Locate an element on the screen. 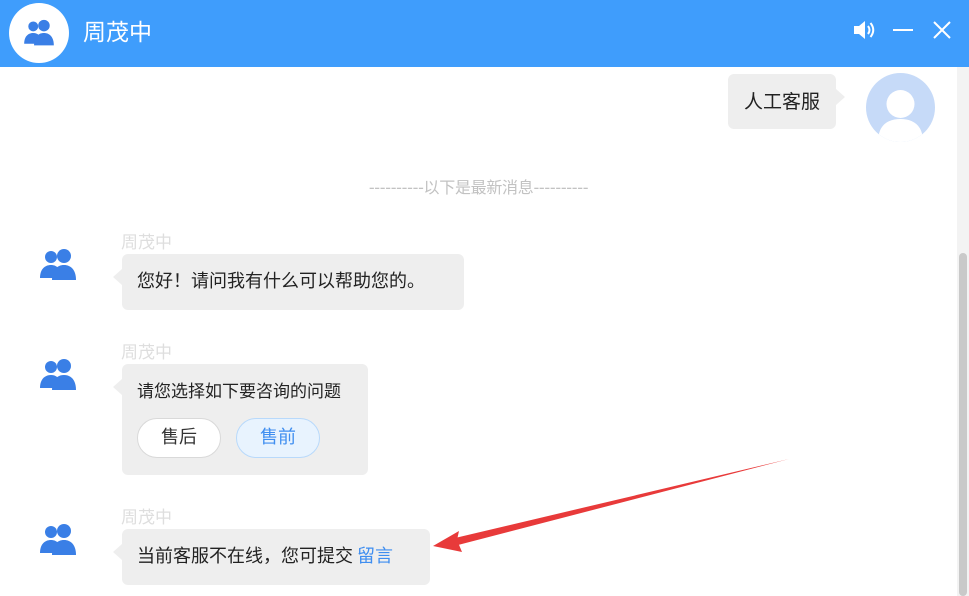 Image resolution: width=969 pixels, height=596 pixels. chat-header: 周茂中 is located at coordinates (484, 33).